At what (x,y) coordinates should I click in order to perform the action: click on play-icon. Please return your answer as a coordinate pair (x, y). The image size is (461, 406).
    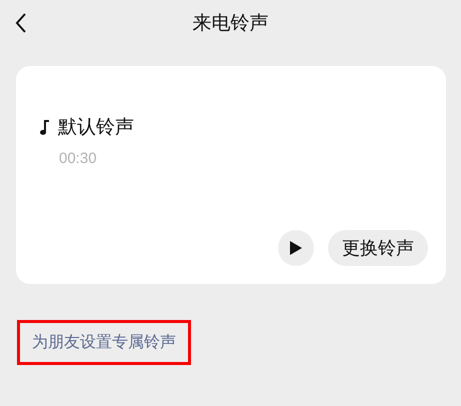
    Looking at the image, I should click on (296, 248).